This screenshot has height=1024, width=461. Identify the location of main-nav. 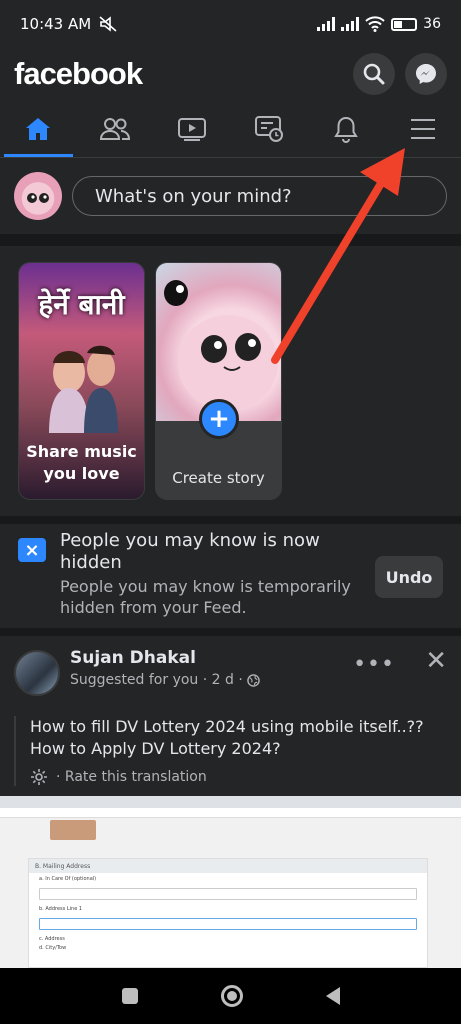
(230, 129).